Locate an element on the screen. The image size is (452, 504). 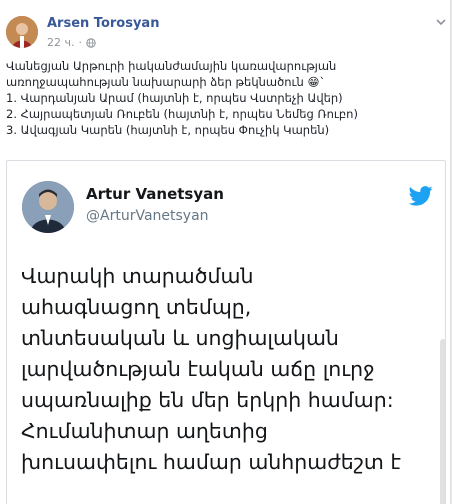
scrollbar-thumb is located at coordinates (442, 421).